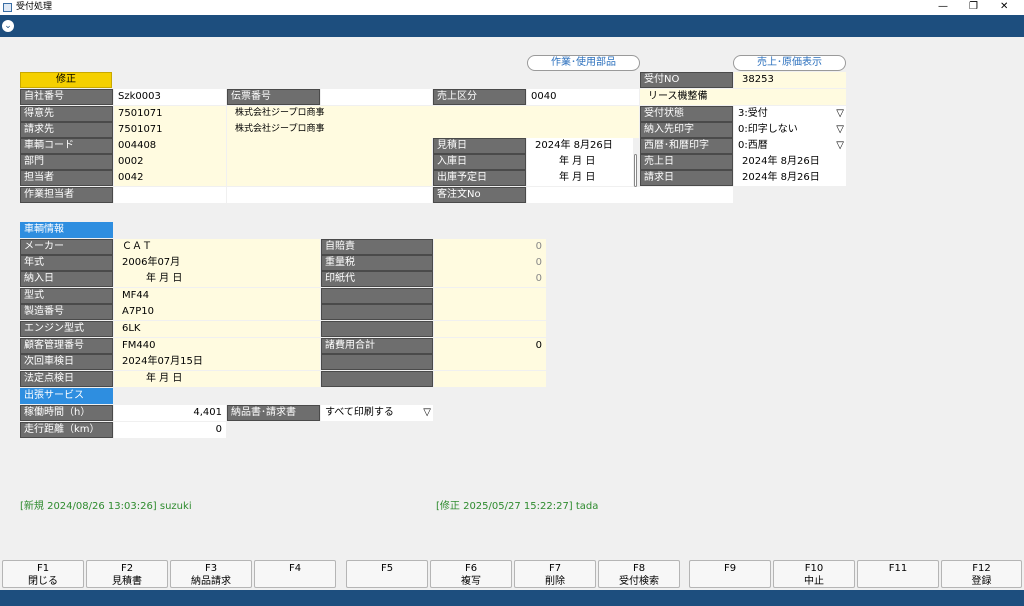 The height and width of the screenshot is (606, 1024). Describe the element at coordinates (217, 247) in the screenshot. I see `maker-field: ＣＡＴ` at that location.